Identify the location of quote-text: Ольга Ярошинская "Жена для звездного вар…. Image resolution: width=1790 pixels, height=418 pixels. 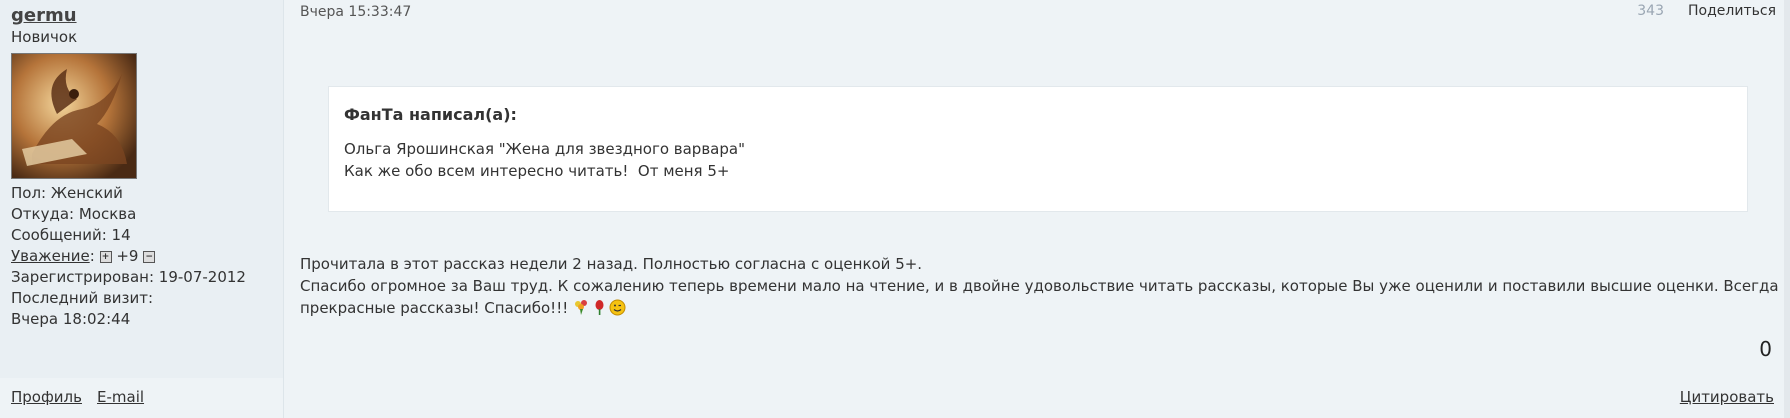
(544, 160).